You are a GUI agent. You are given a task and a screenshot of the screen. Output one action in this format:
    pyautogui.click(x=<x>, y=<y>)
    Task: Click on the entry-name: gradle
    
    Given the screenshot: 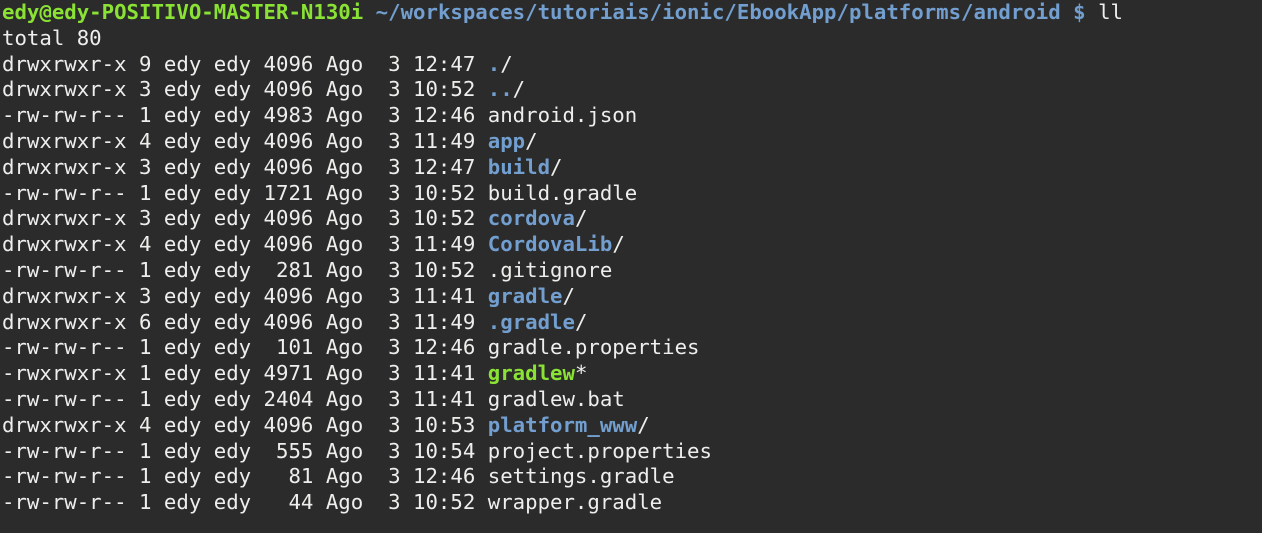 What is the action you would take?
    pyautogui.click(x=525, y=295)
    